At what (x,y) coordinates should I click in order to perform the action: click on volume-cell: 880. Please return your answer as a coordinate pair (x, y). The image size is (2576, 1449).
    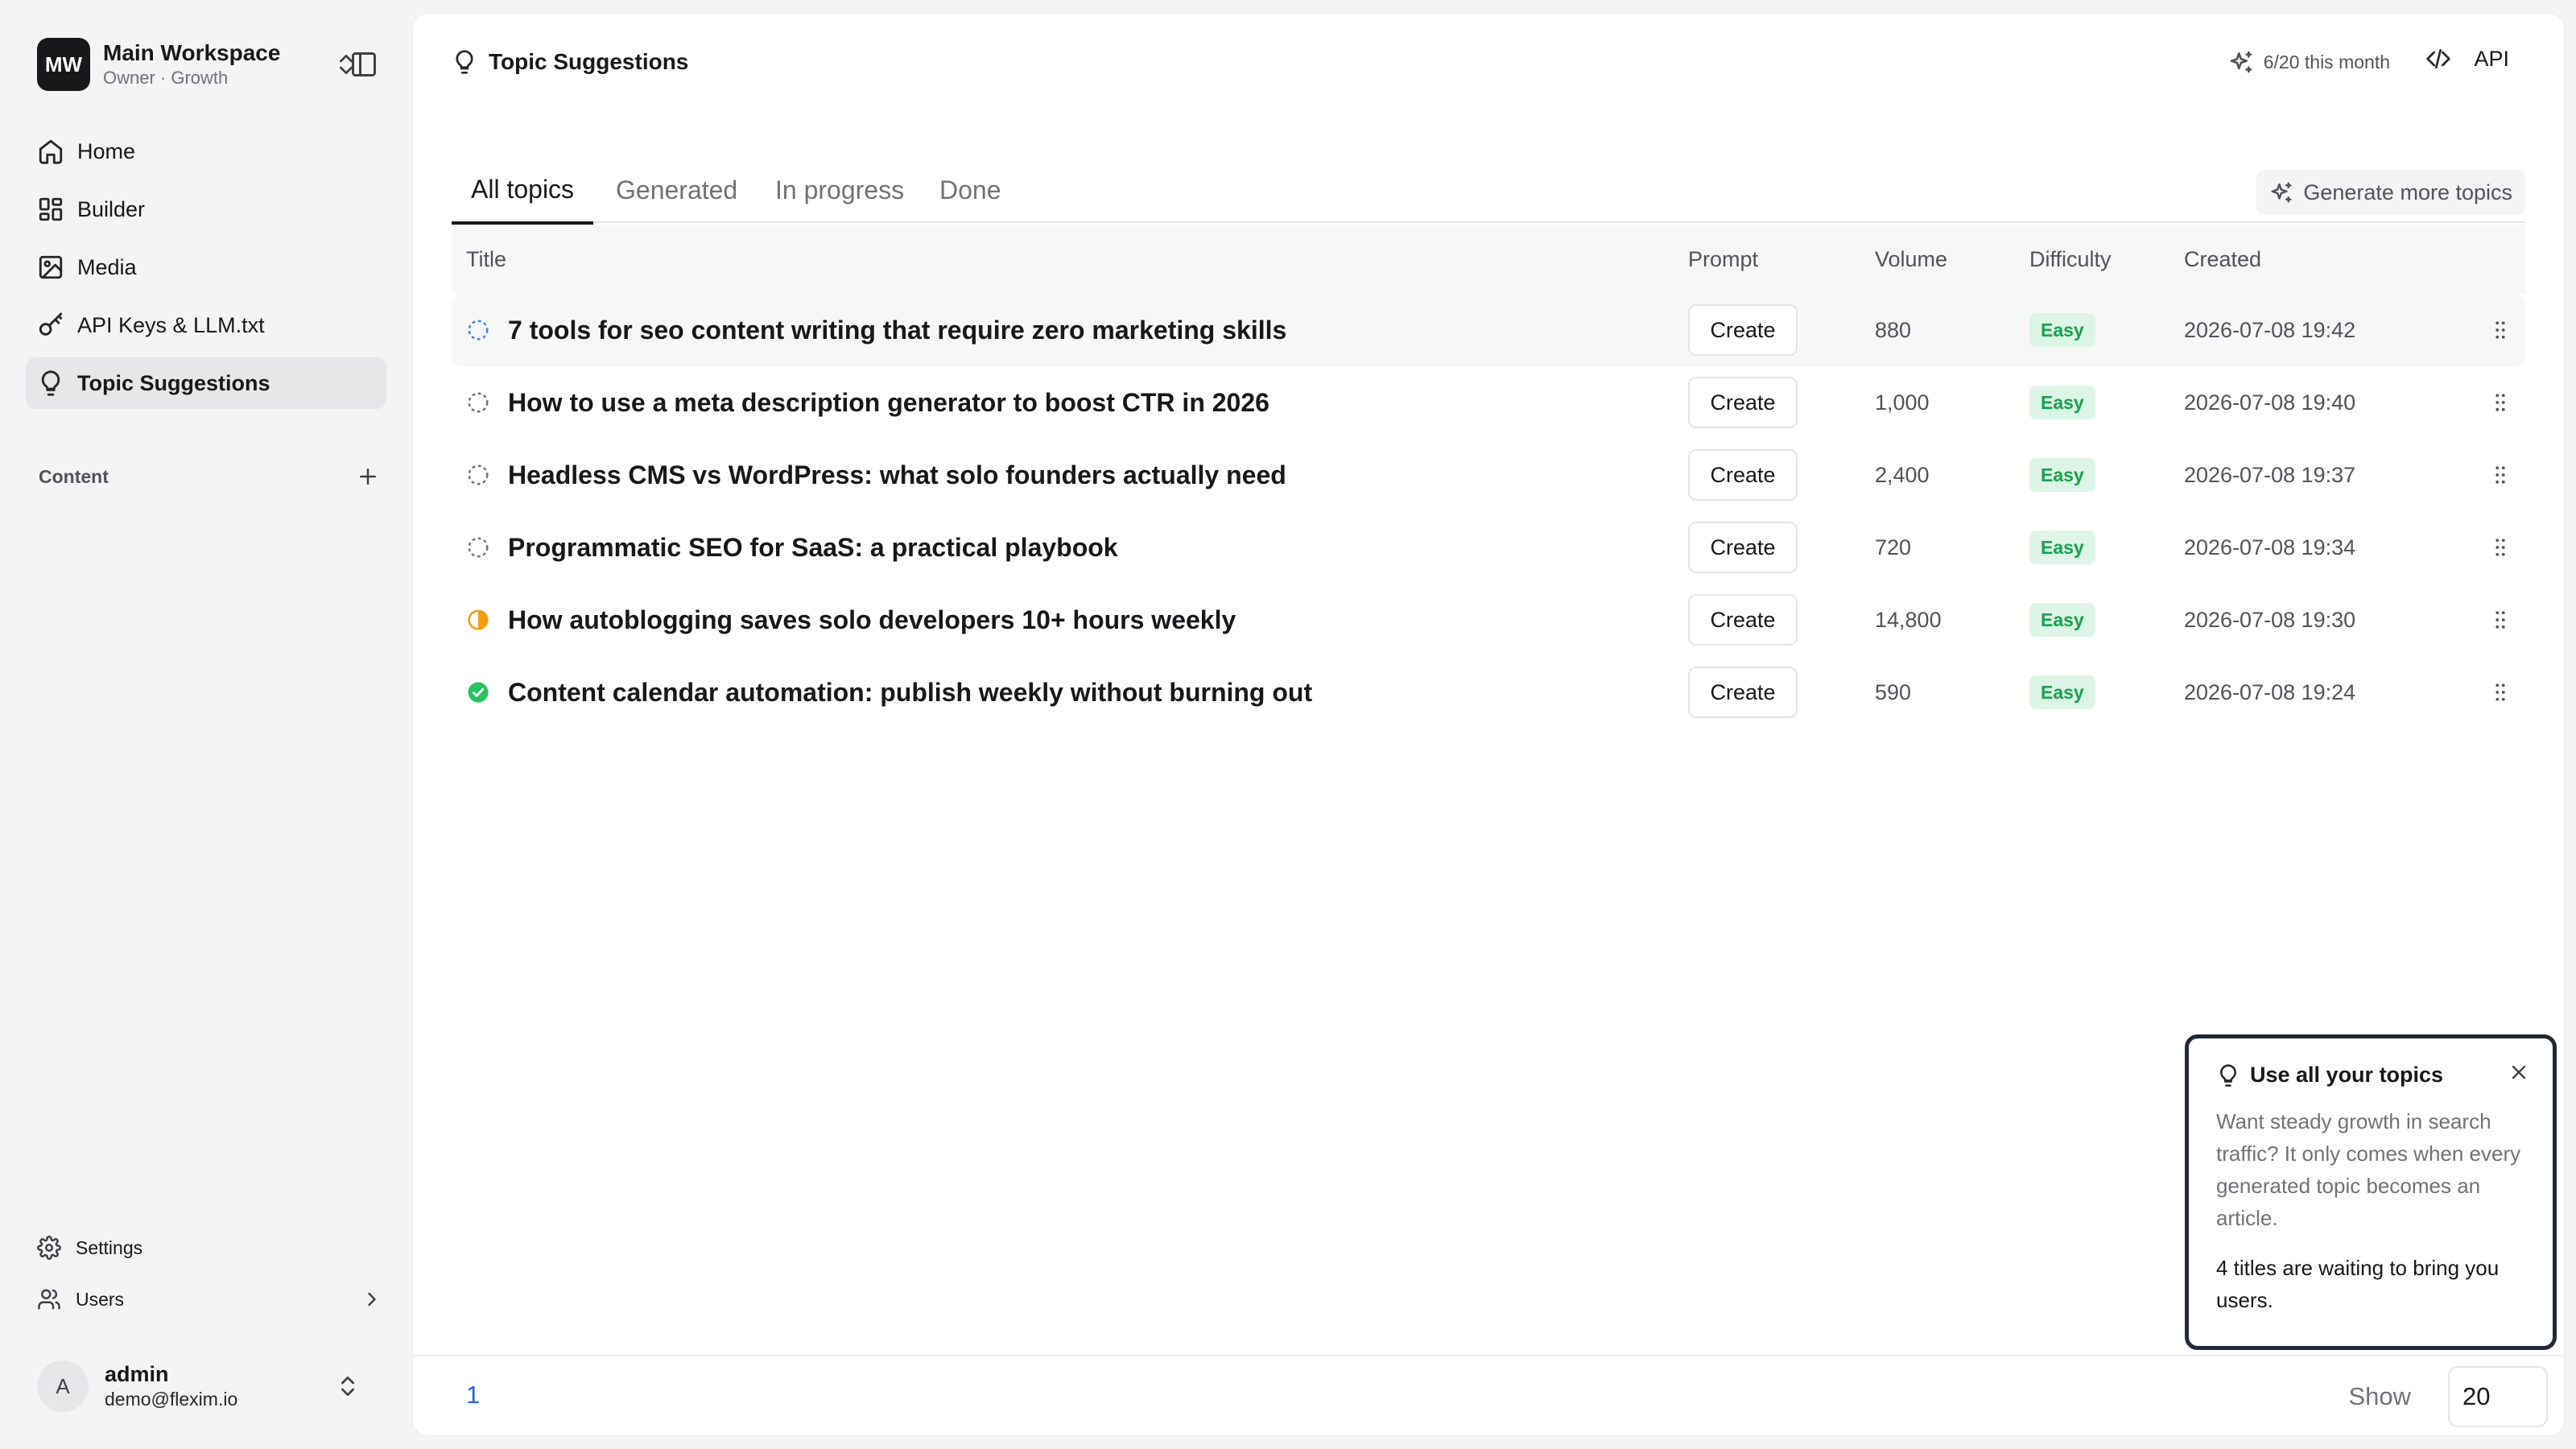
    Looking at the image, I should click on (1893, 329).